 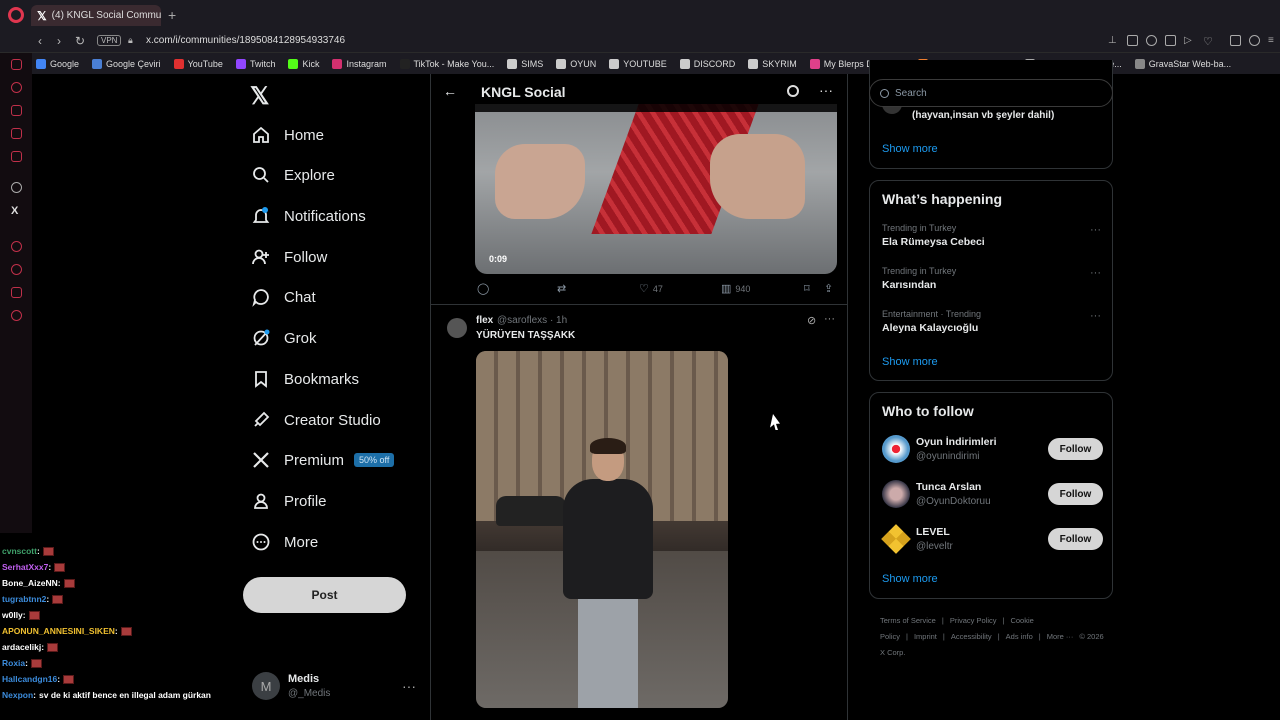 I want to click on footer-link: More ···, so click(x=1060, y=636).